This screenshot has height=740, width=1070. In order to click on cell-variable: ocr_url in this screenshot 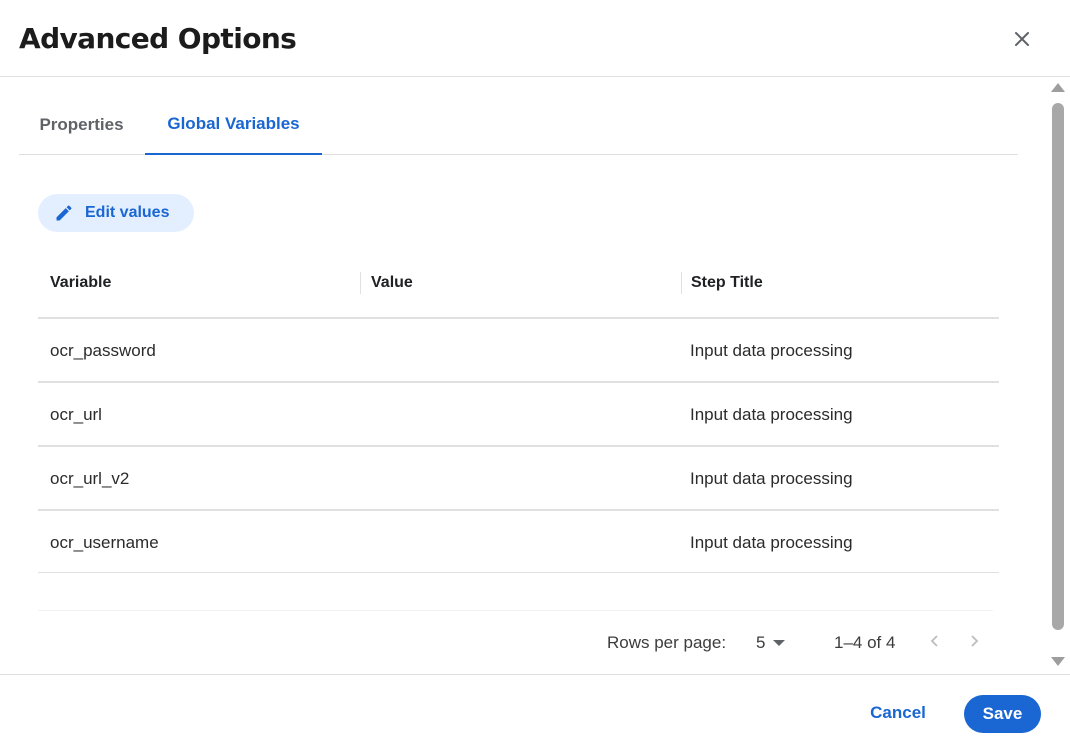, I will do `click(76, 414)`.